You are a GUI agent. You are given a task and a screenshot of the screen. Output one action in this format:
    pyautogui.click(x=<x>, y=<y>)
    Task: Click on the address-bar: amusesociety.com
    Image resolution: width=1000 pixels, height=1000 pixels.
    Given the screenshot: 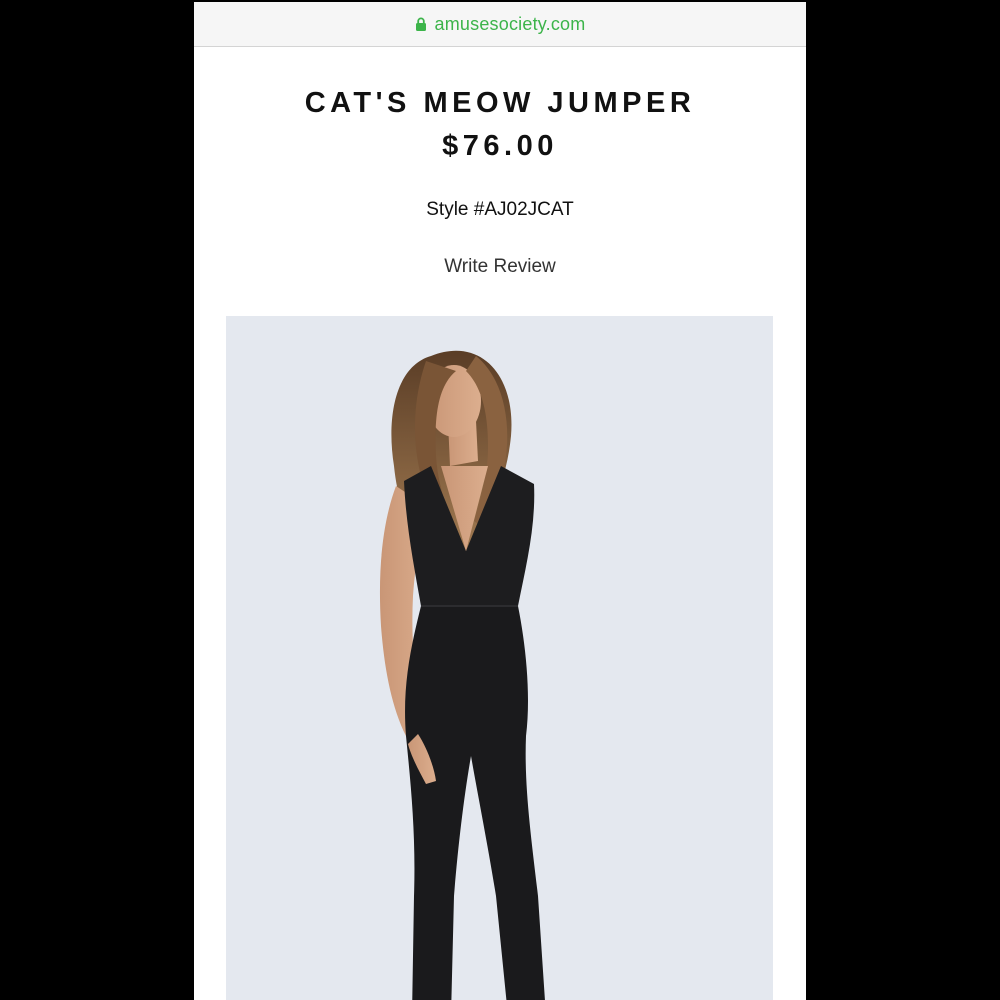 What is the action you would take?
    pyautogui.click(x=500, y=24)
    